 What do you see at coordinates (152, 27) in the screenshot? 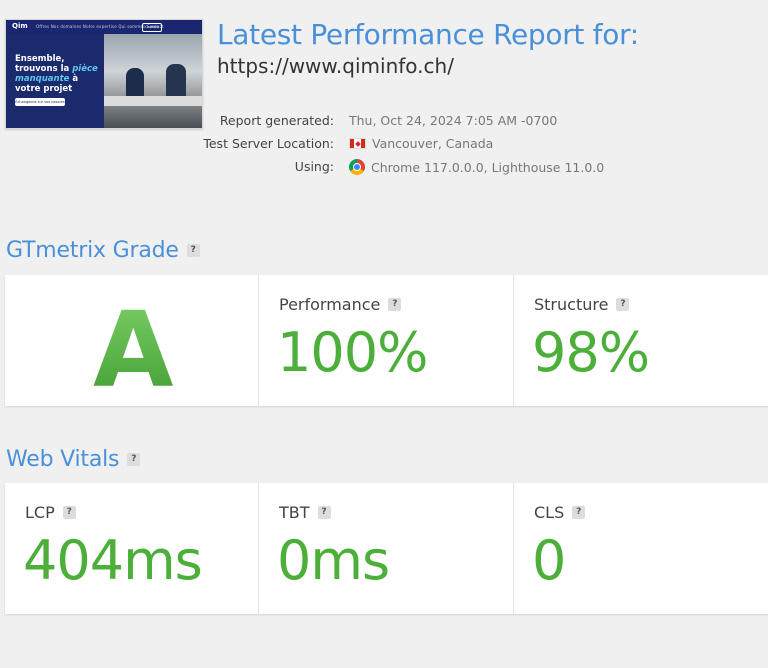
I see `thumbnail-nav-button: Contact` at bounding box center [152, 27].